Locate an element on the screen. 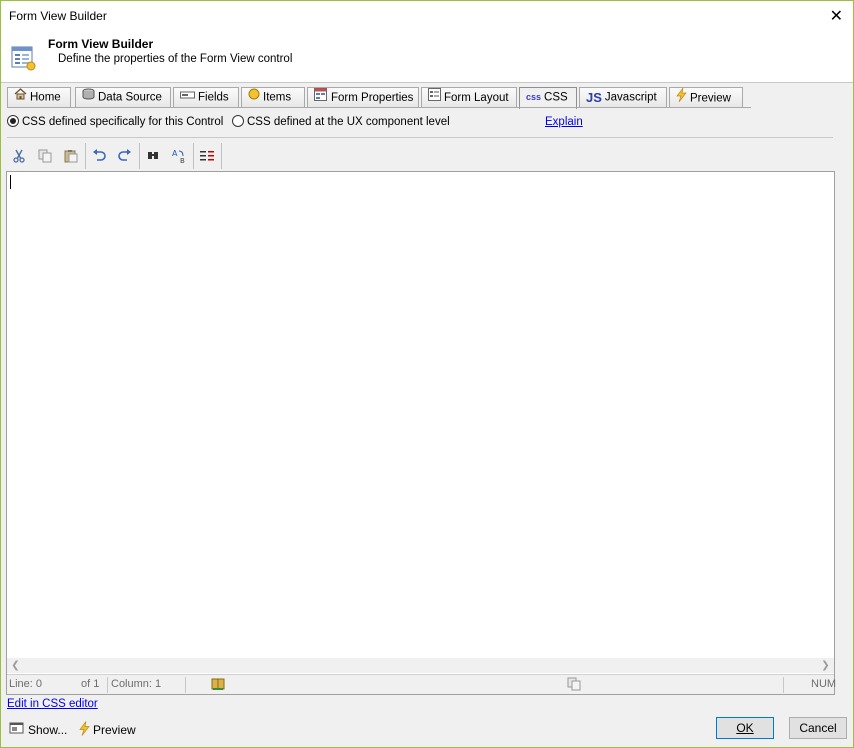 The width and height of the screenshot is (854, 748). cut-icon is located at coordinates (19, 156).